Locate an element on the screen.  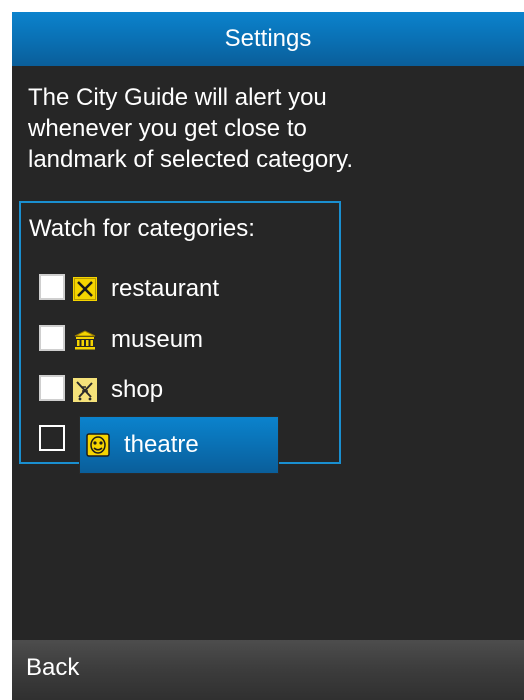
category-row-shop: shop is located at coordinates (189, 390).